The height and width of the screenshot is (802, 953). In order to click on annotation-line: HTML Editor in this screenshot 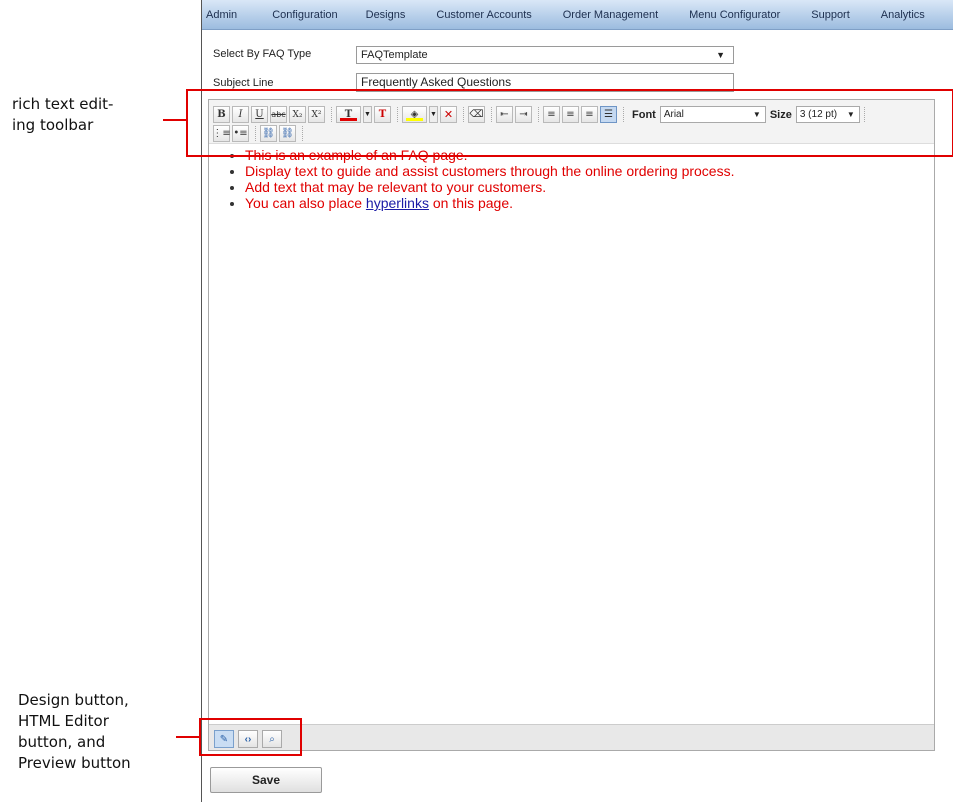, I will do `click(63, 721)`.